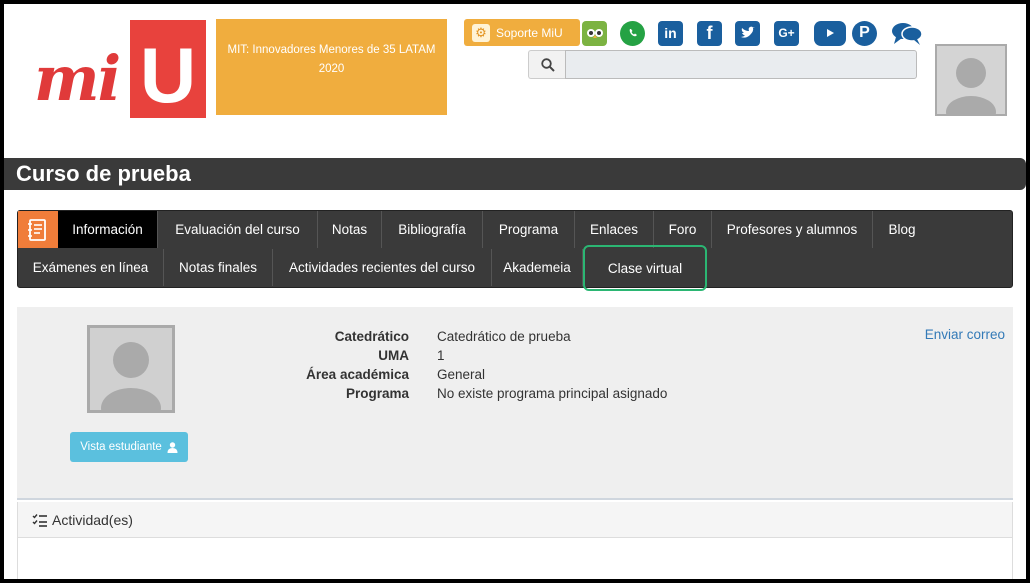 The height and width of the screenshot is (583, 1030). Describe the element at coordinates (552, 393) in the screenshot. I see `info-value: No existe programa principal asignado` at that location.